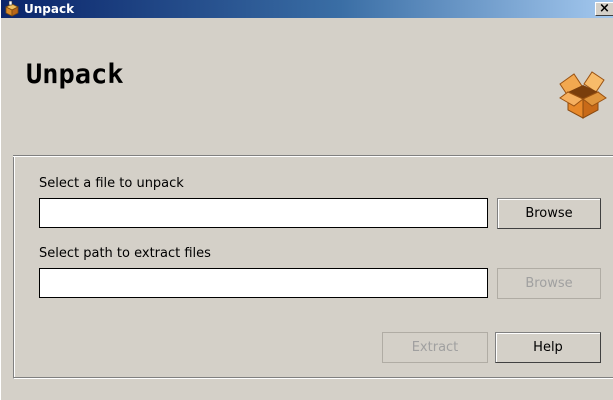 The height and width of the screenshot is (400, 613). Describe the element at coordinates (125, 253) in the screenshot. I see `path-label: Select path to extract files` at that location.